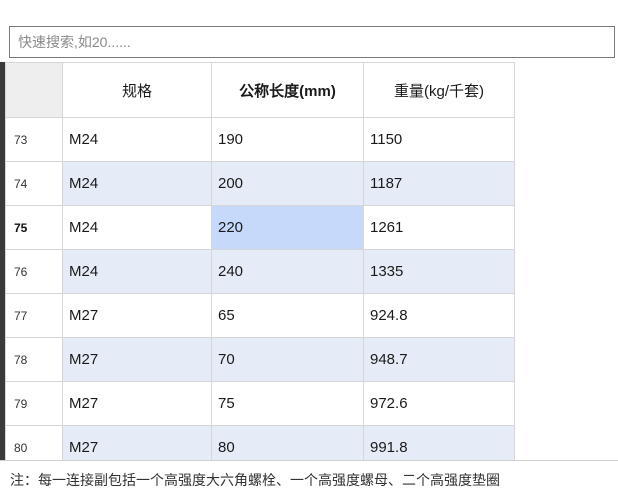 The height and width of the screenshot is (490, 618). Describe the element at coordinates (287, 227) in the screenshot. I see `cell-nominal-length-selected: 220` at that location.